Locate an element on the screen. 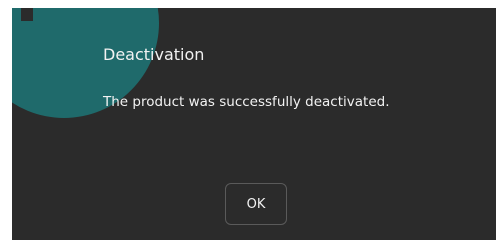 The image size is (500, 242). ok-button: OK is located at coordinates (256, 204).